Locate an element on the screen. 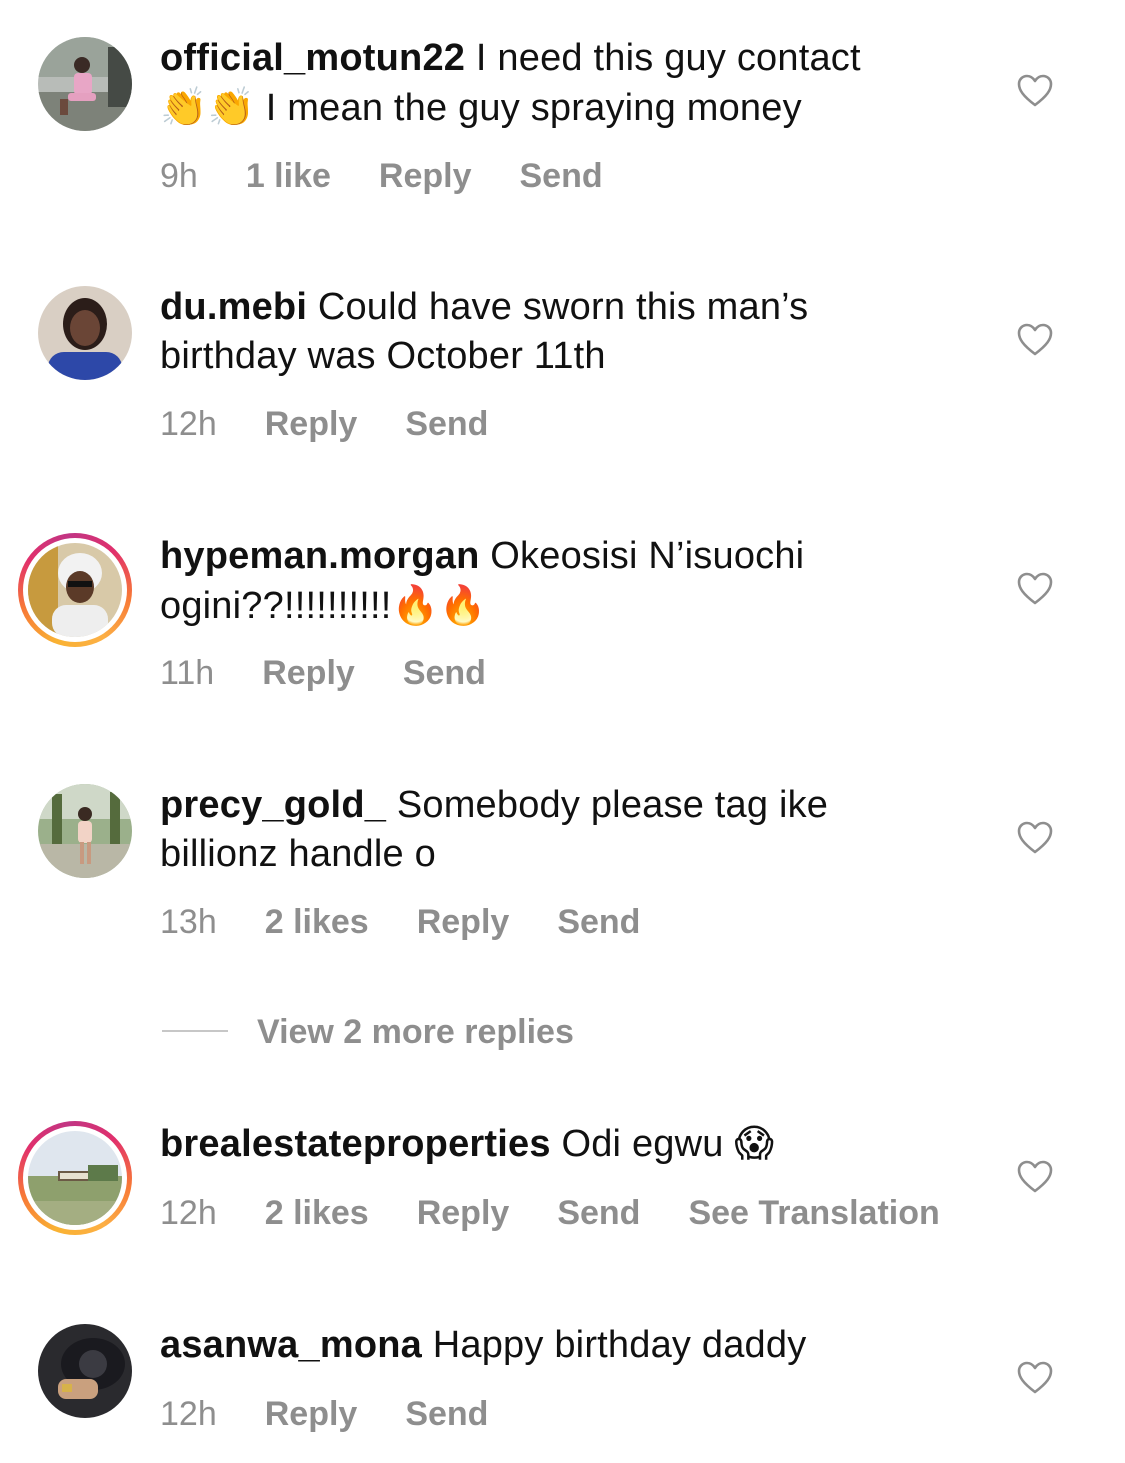  comment-username: precy_gold_ is located at coordinates (273, 805).